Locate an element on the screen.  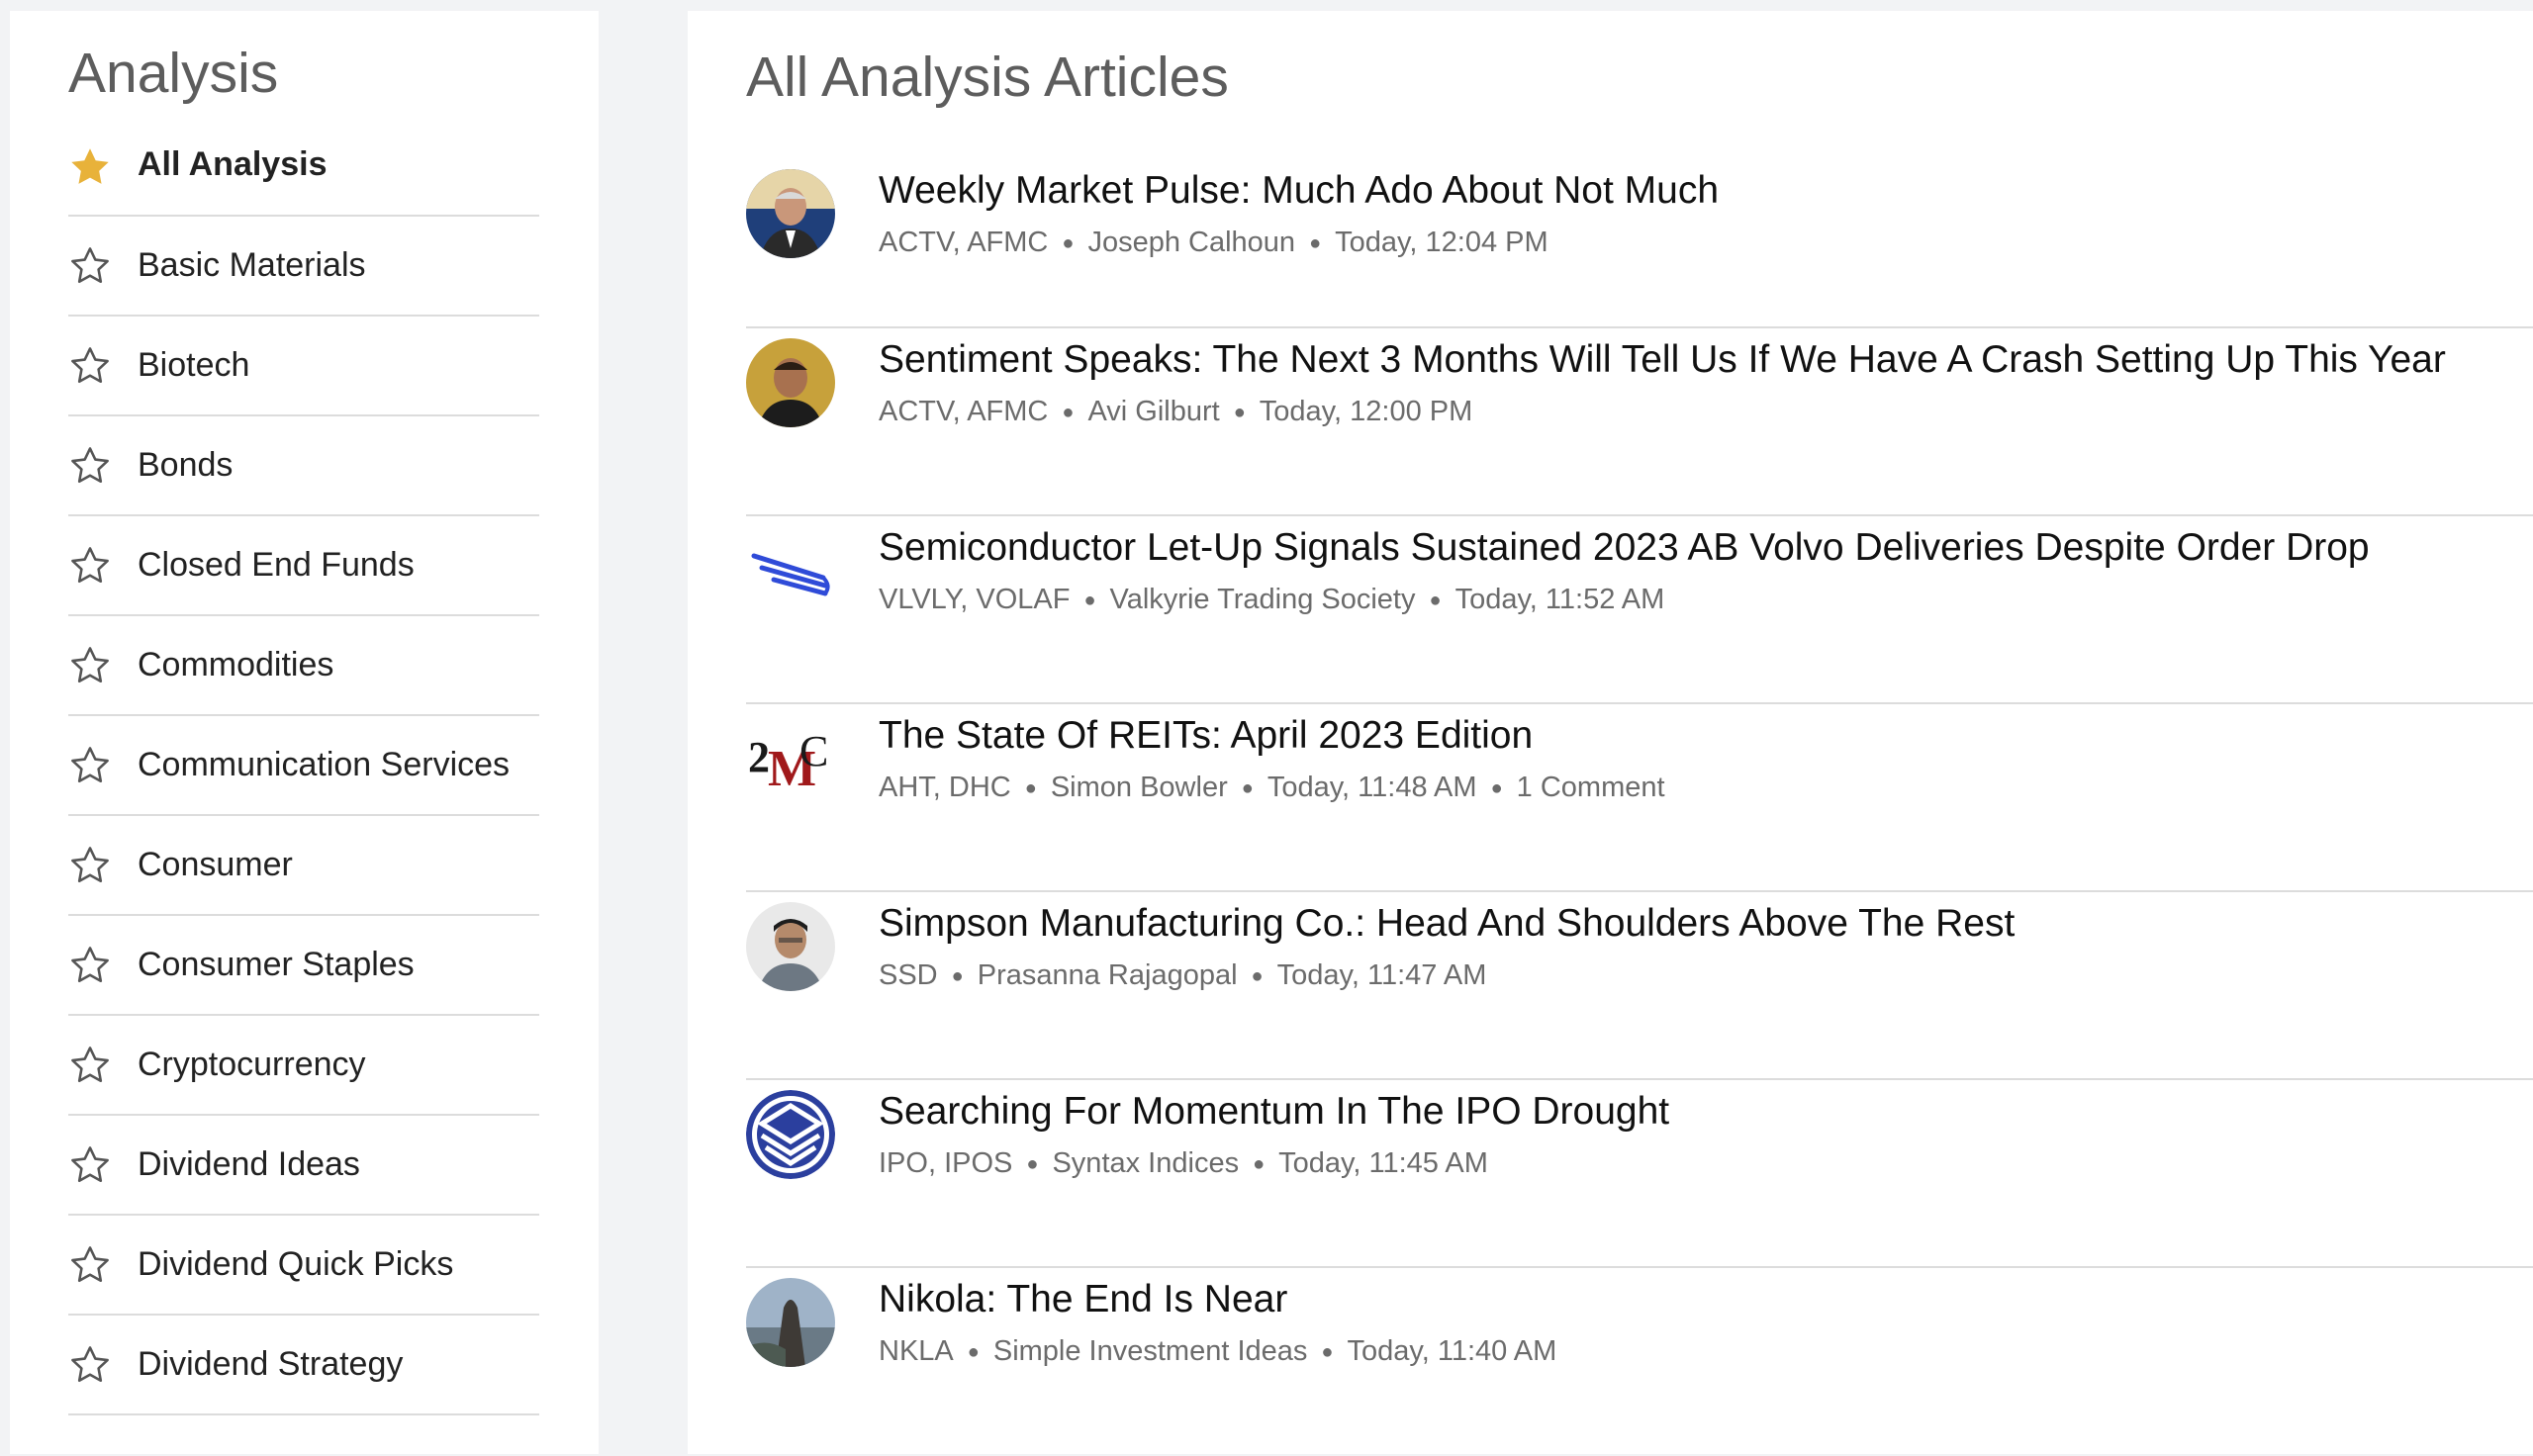
sidebar-item-label: Basic Materials is located at coordinates (252, 265).